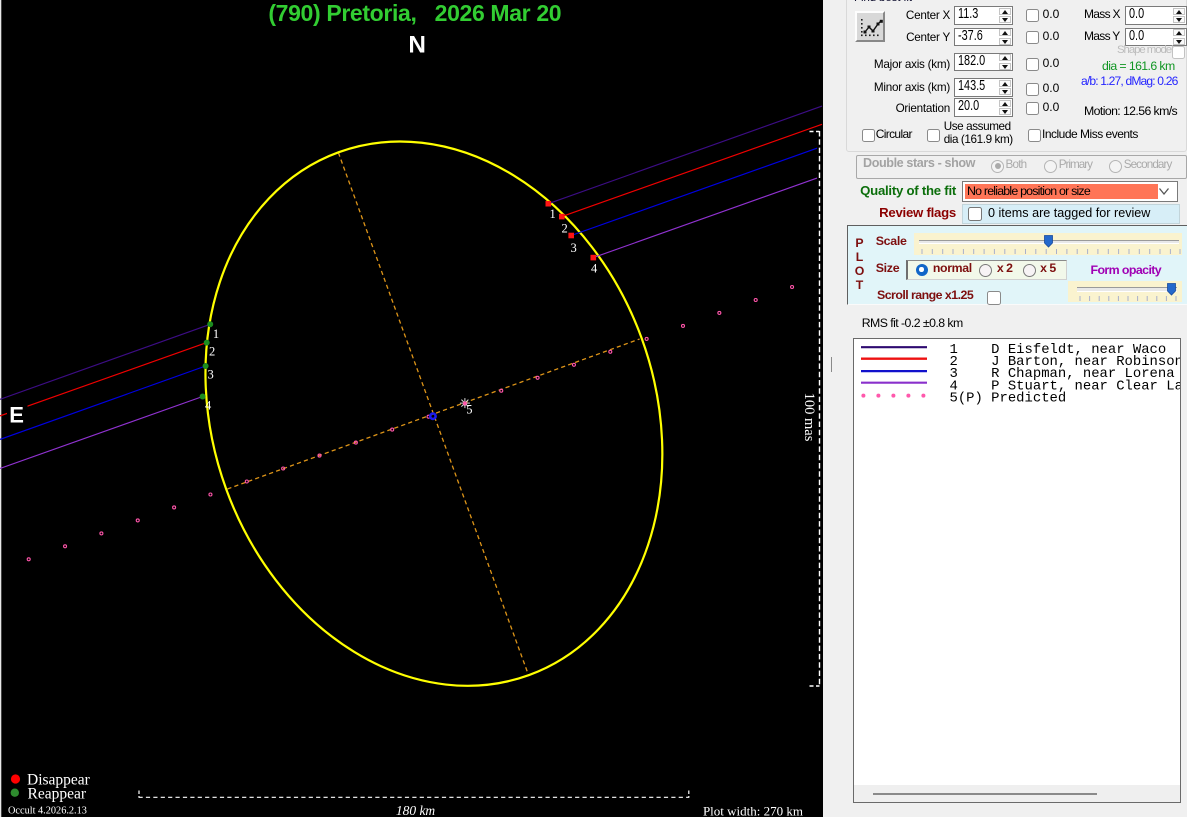 The image size is (1187, 817). I want to click on svg-text: Reappear, so click(57, 793).